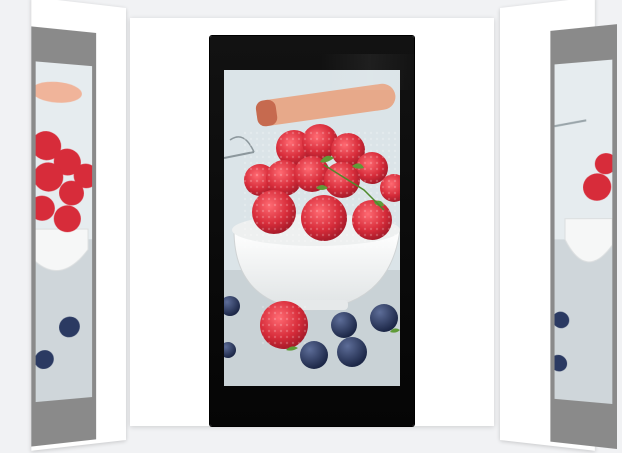 This screenshot has width=622, height=453. I want to click on raspberry-photo, so click(64, 231).